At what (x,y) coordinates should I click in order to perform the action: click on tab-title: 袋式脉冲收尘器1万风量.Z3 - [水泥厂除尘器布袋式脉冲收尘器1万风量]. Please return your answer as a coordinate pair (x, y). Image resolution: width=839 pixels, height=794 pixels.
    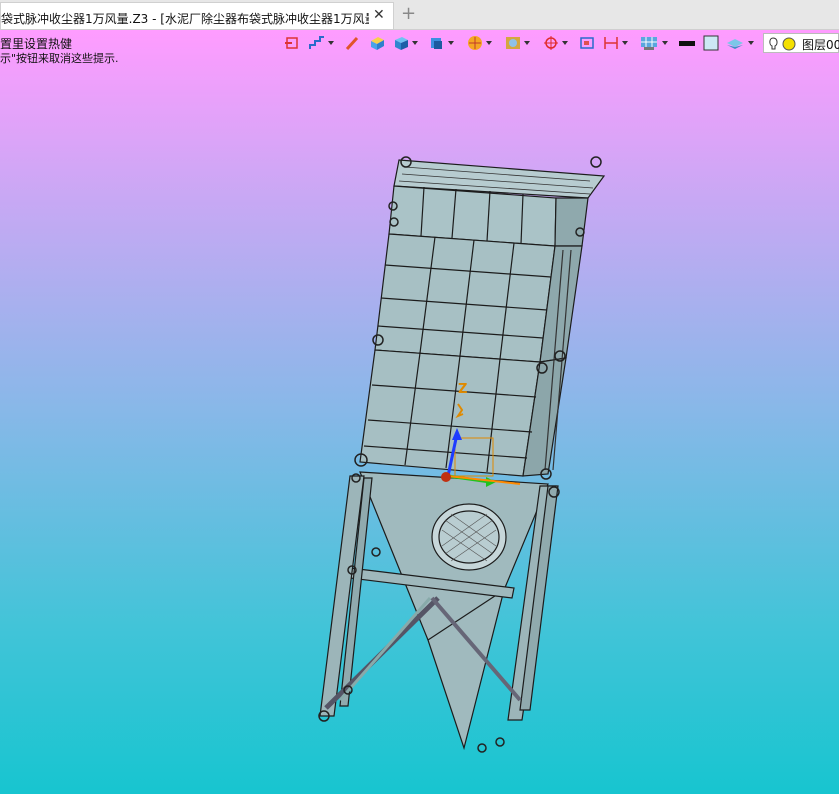
    Looking at the image, I should click on (185, 19).